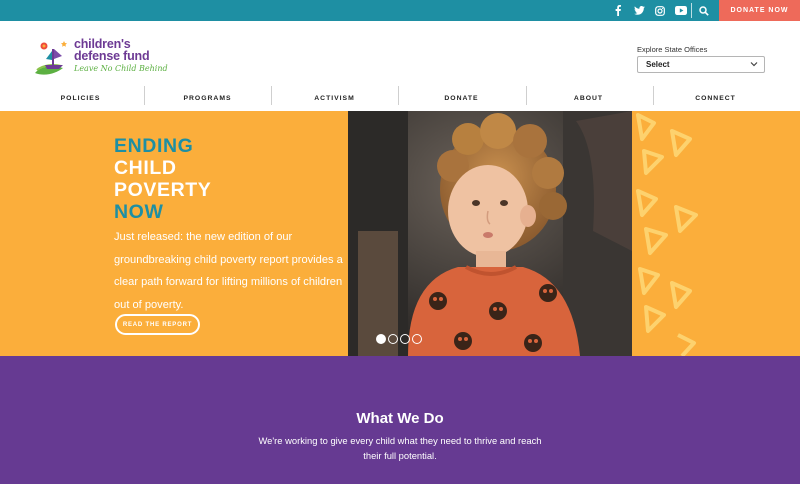 The height and width of the screenshot is (484, 800). What do you see at coordinates (80, 98) in the screenshot?
I see `nav-item-policies: POLICIES` at bounding box center [80, 98].